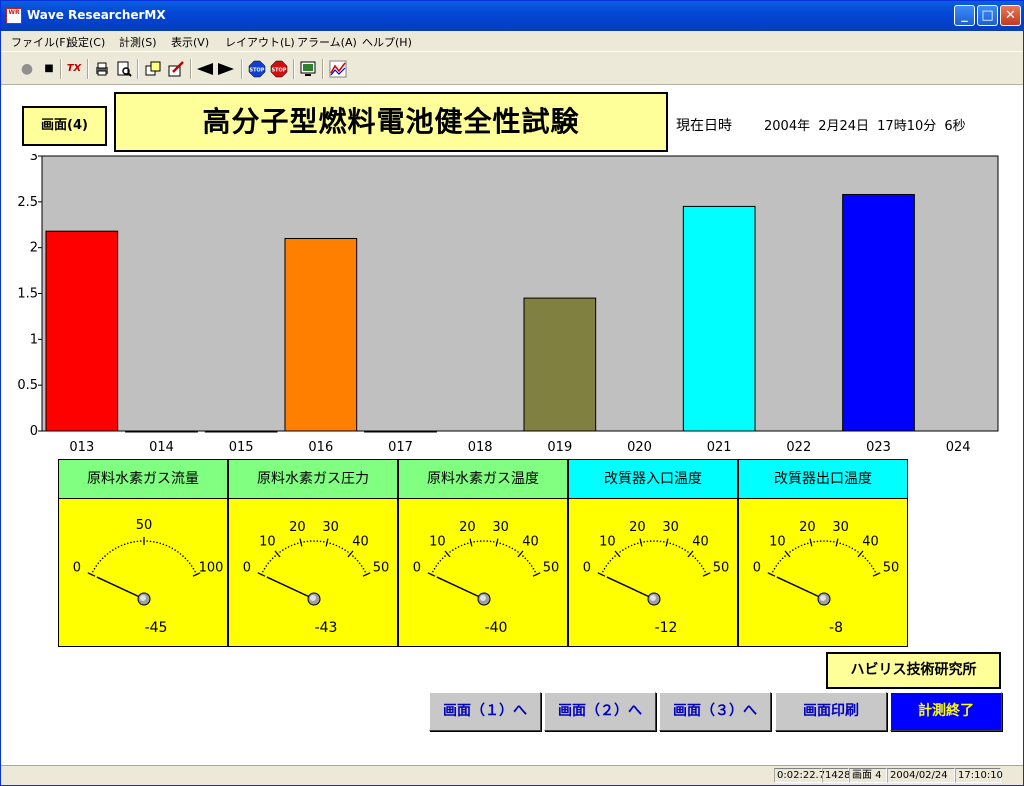 Image resolution: width=1024 pixels, height=786 pixels. Describe the element at coordinates (74, 69) in the screenshot. I see `tx-icon: TX` at that location.